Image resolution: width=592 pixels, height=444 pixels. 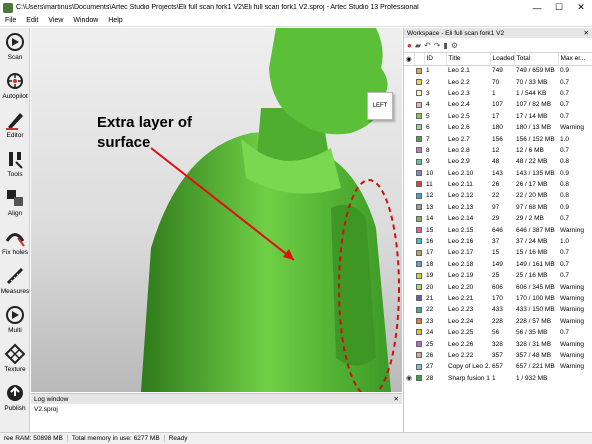 I want to click on cell-id: 13, so click(x=430, y=207).